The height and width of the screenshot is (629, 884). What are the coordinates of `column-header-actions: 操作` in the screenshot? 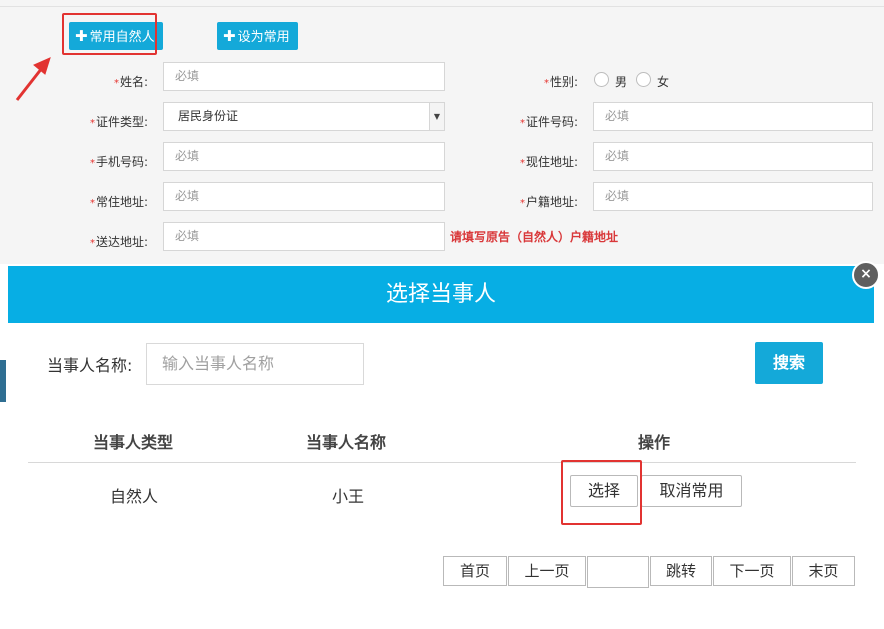 It's located at (654, 442).